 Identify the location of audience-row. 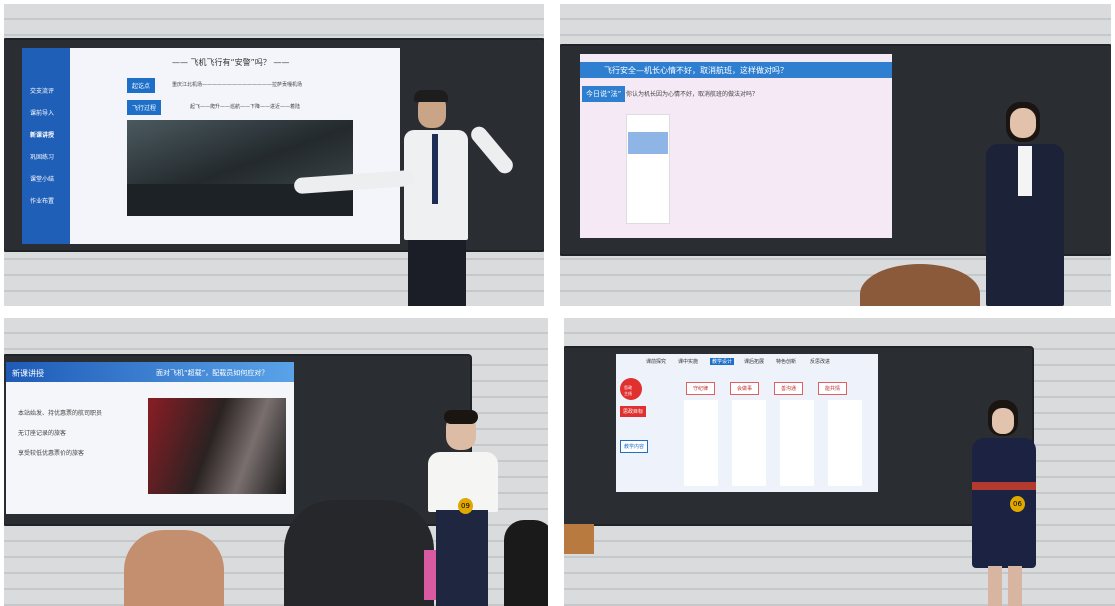
(276, 553).